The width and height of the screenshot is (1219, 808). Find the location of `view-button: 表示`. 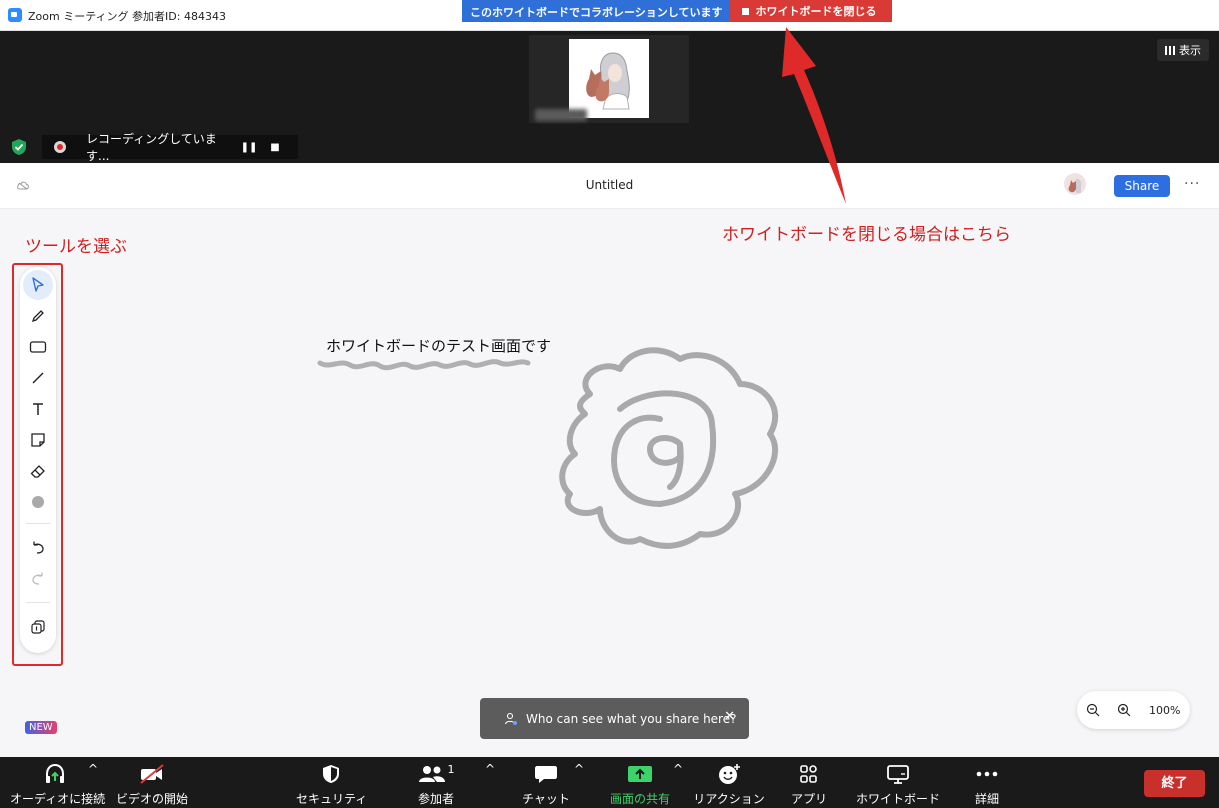

view-button: 表示 is located at coordinates (1183, 50).